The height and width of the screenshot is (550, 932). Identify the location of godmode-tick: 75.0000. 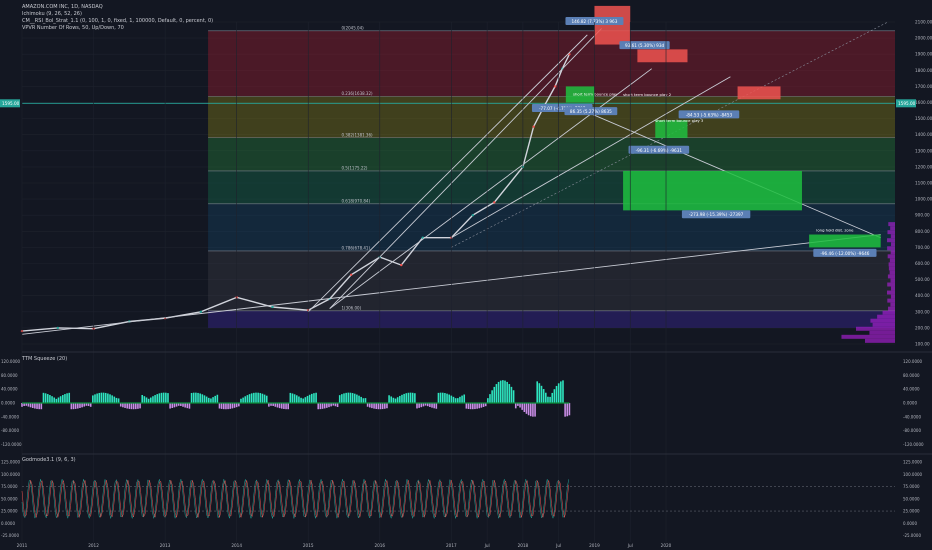
(911, 486).